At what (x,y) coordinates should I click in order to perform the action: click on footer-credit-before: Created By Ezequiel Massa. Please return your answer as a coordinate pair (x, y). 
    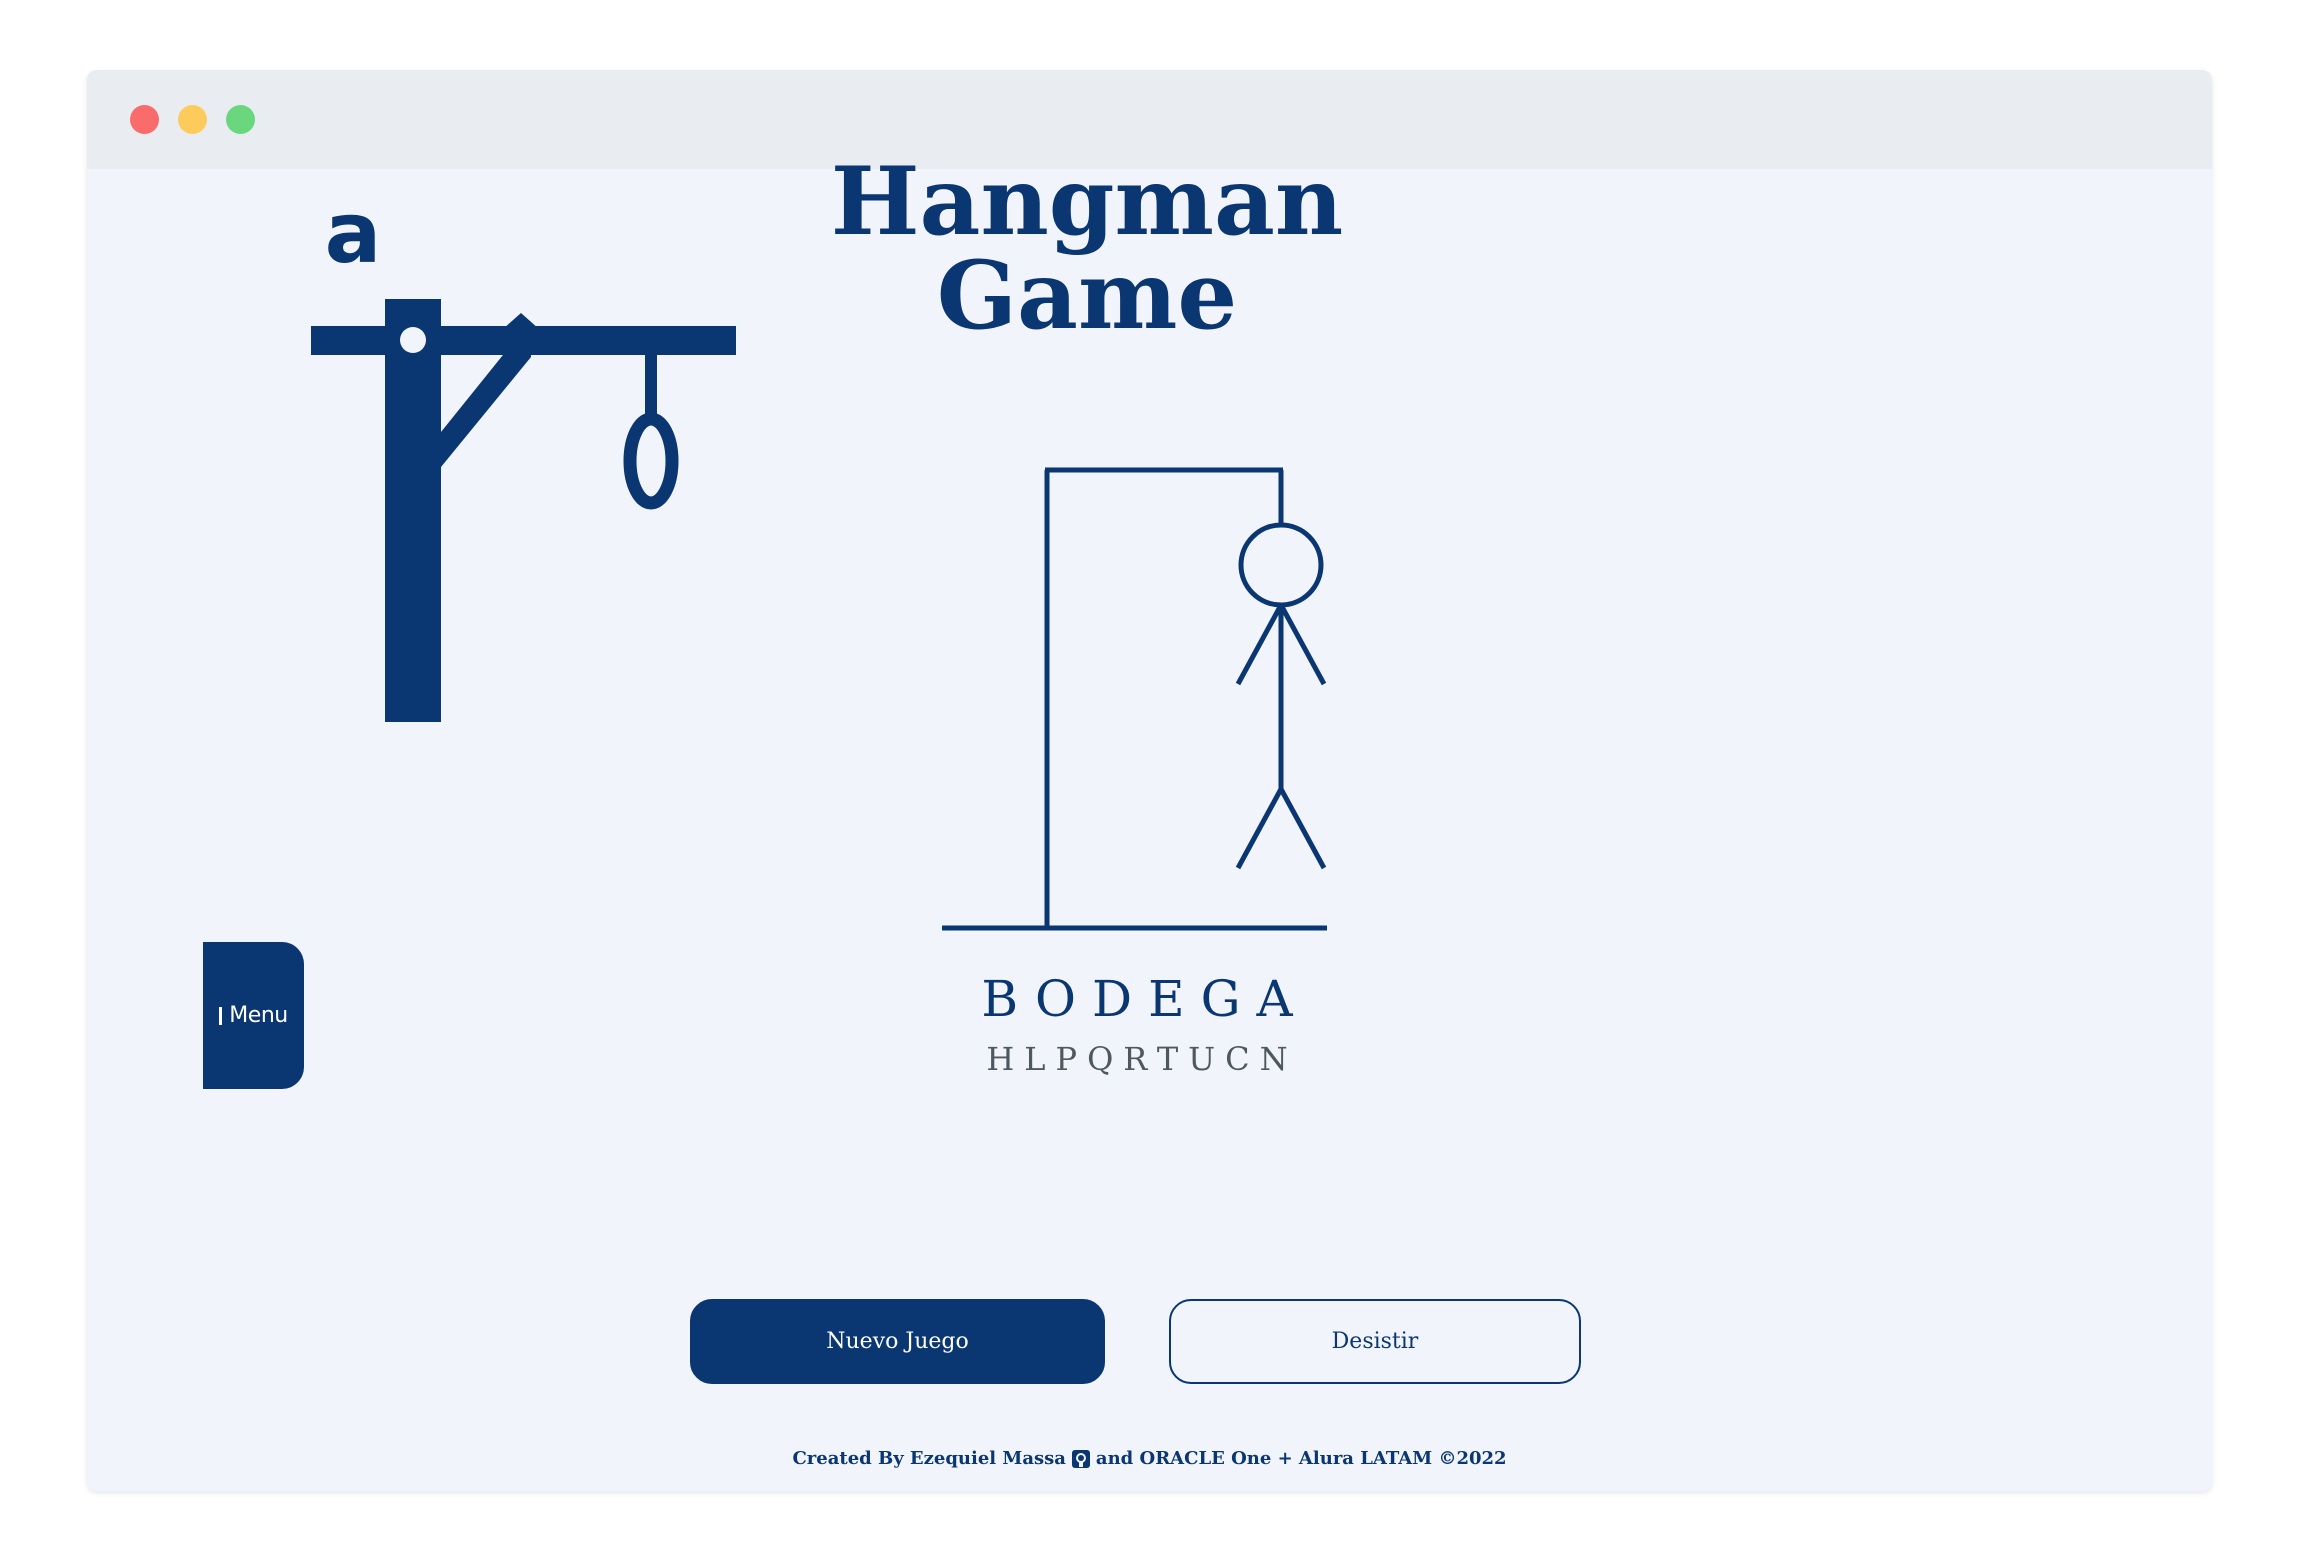
    Looking at the image, I should click on (929, 1458).